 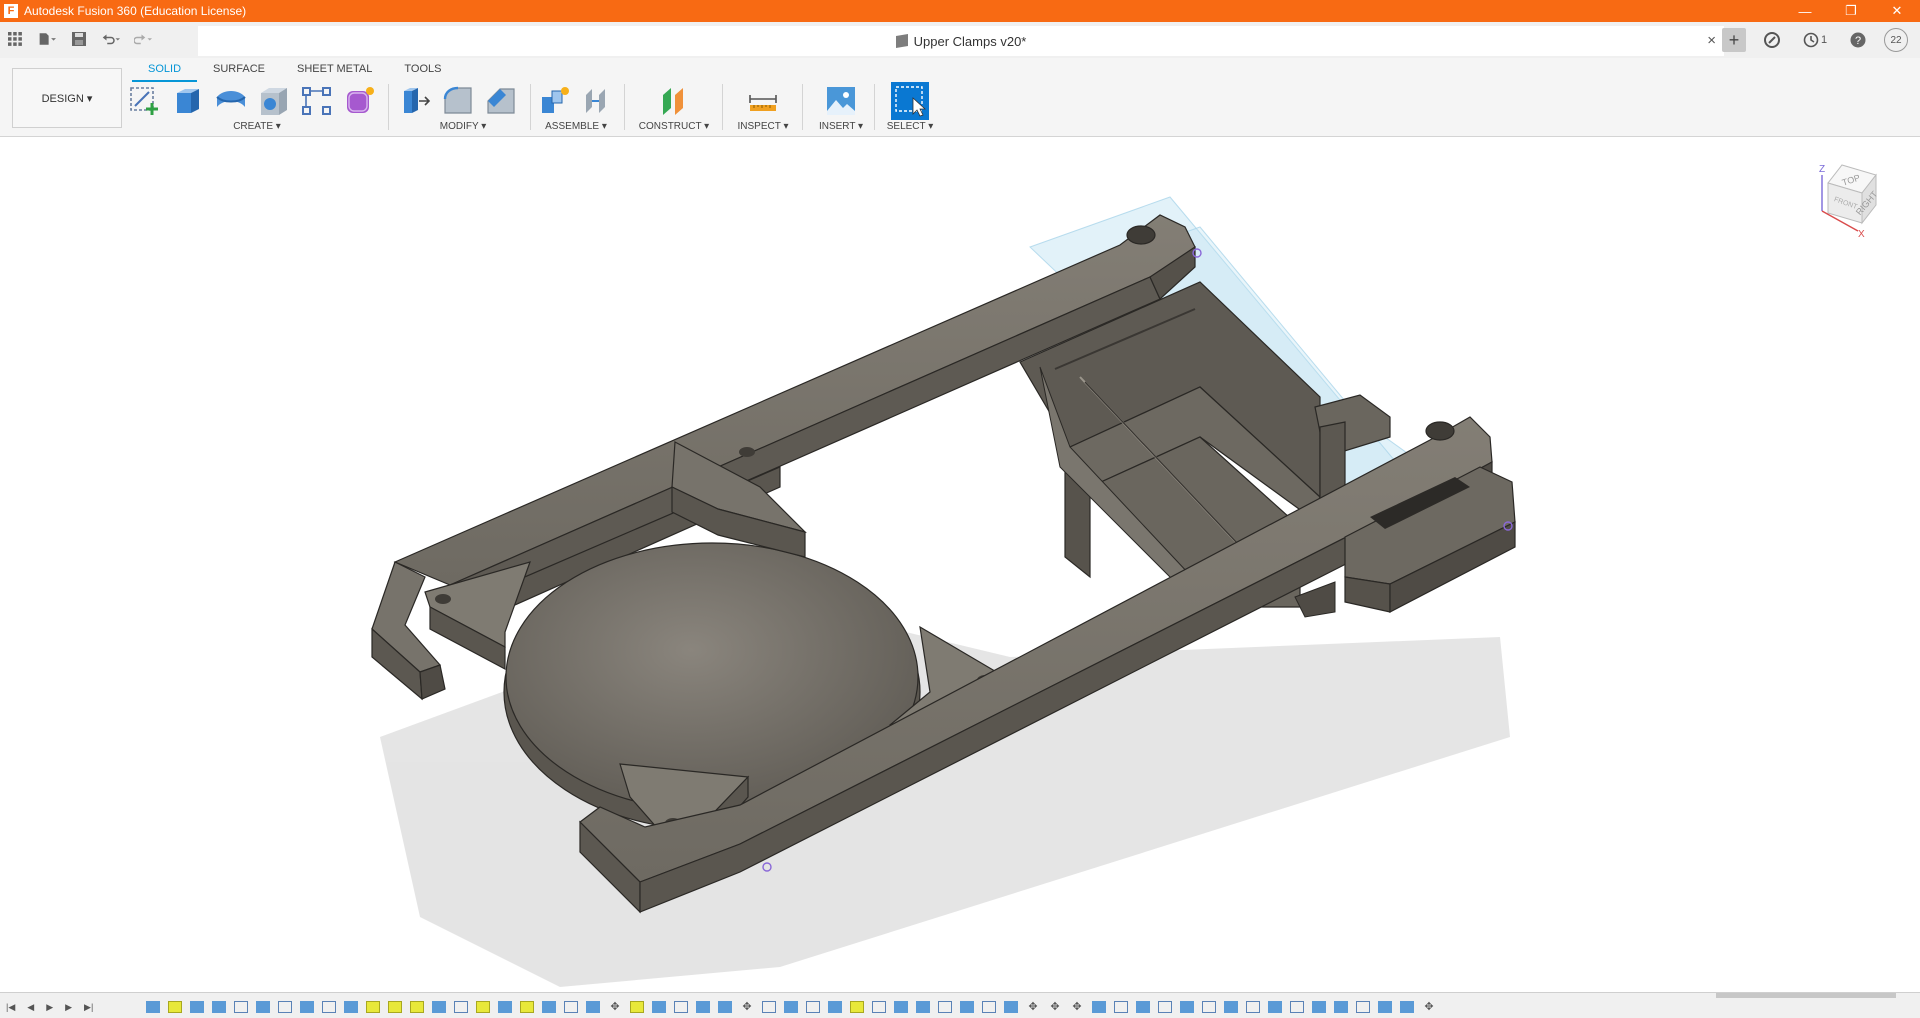 What do you see at coordinates (1734, 40) in the screenshot?
I see `new-tab-button: +` at bounding box center [1734, 40].